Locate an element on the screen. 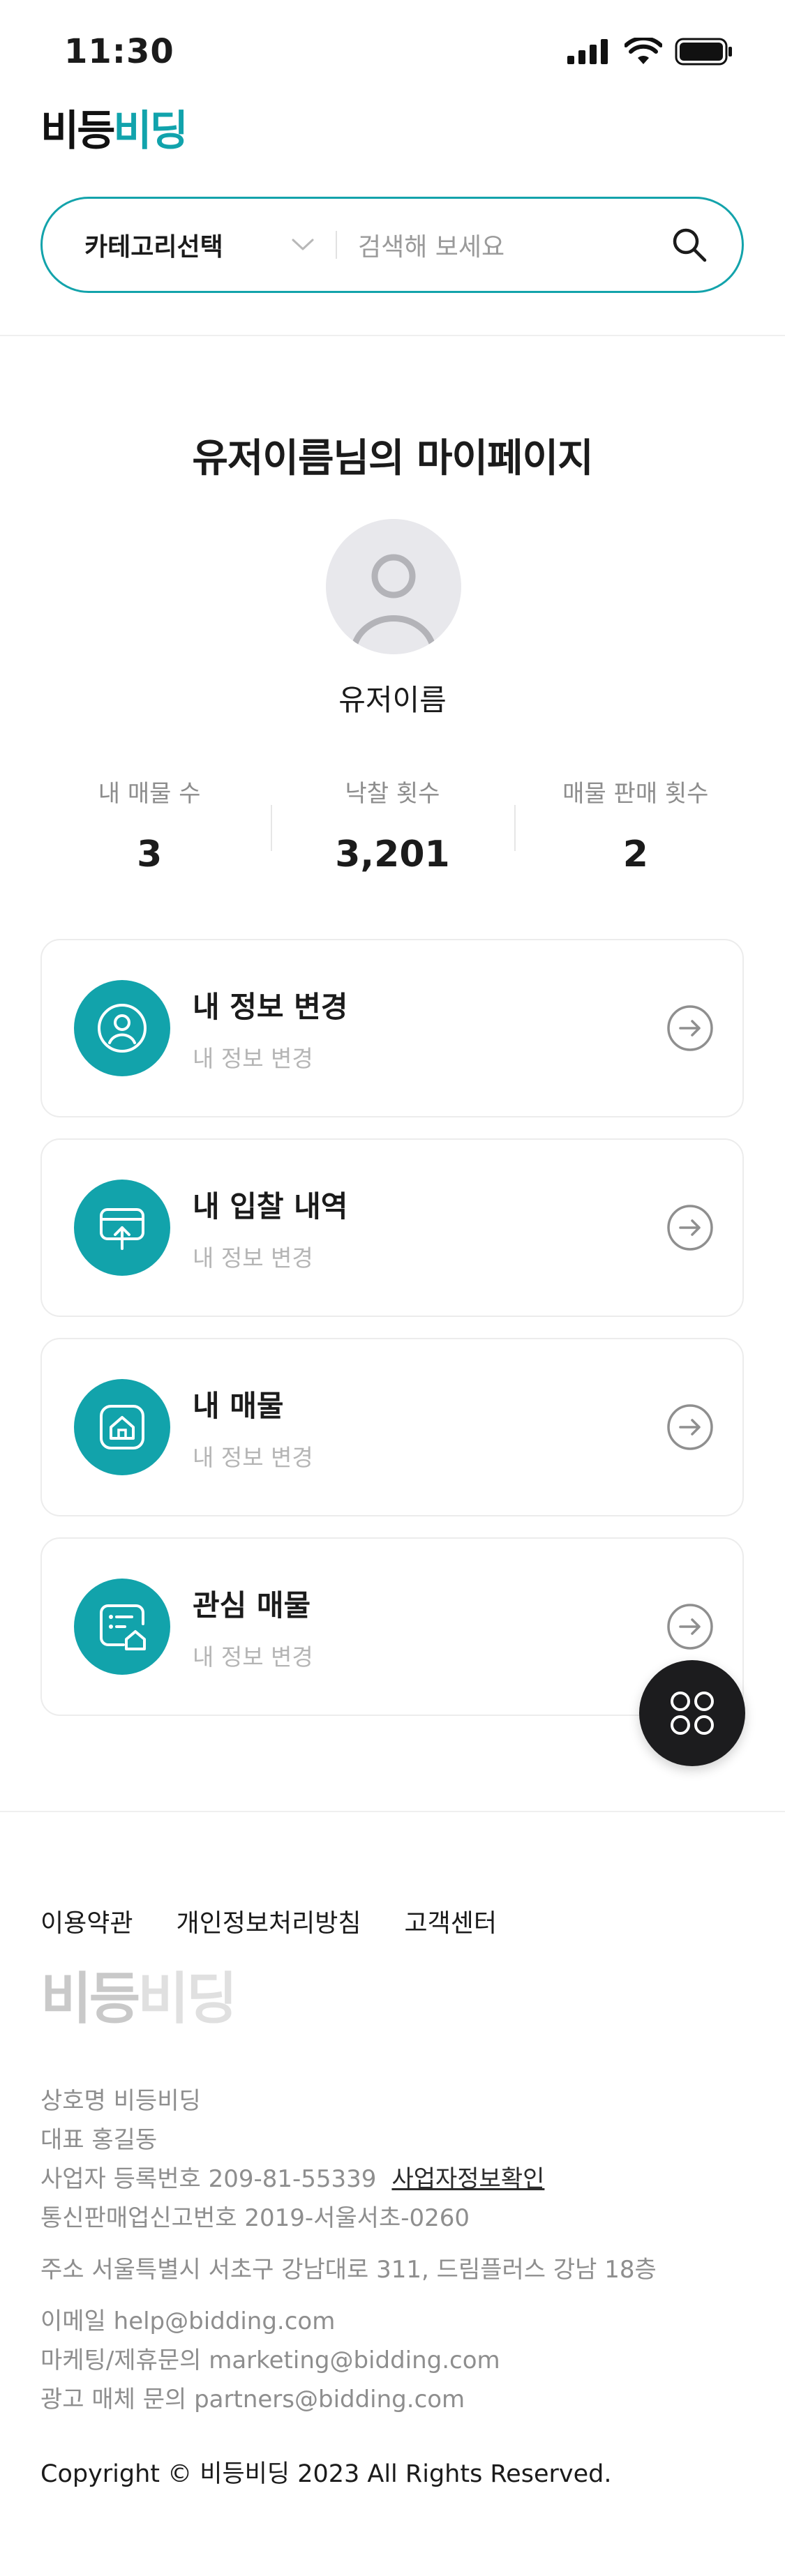 The width and height of the screenshot is (785, 2576). search-icon is located at coordinates (690, 245).